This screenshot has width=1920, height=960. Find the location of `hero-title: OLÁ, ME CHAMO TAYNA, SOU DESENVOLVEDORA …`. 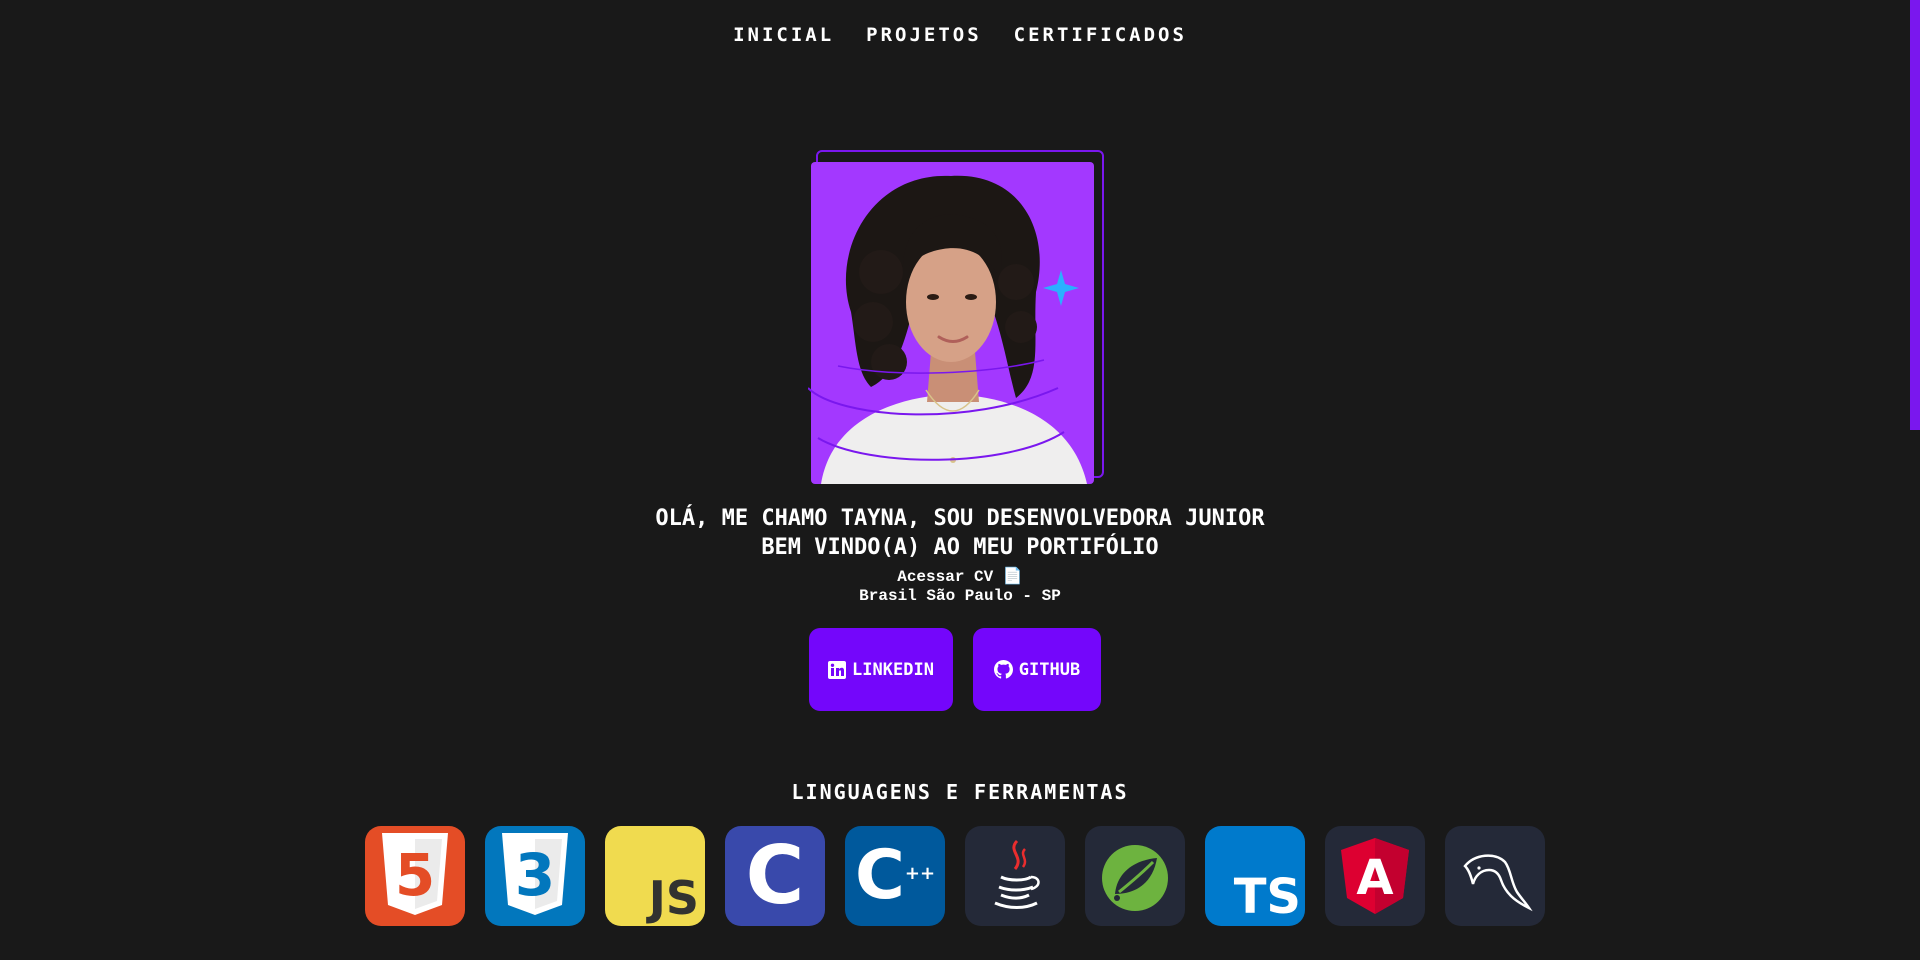

hero-title: OLÁ, ME CHAMO TAYNA, SOU DESENVOLVEDORA … is located at coordinates (960, 533).